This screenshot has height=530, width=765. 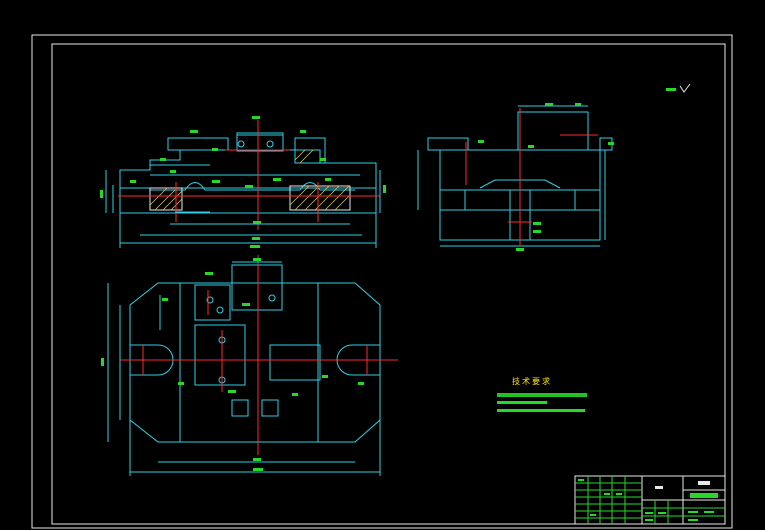 I want to click on roughness-symbol, so click(x=678, y=88).